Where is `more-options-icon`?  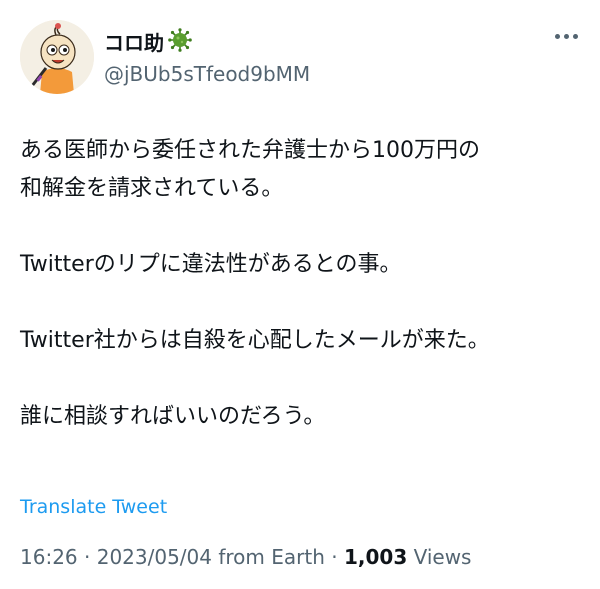
more-options-icon is located at coordinates (566, 36).